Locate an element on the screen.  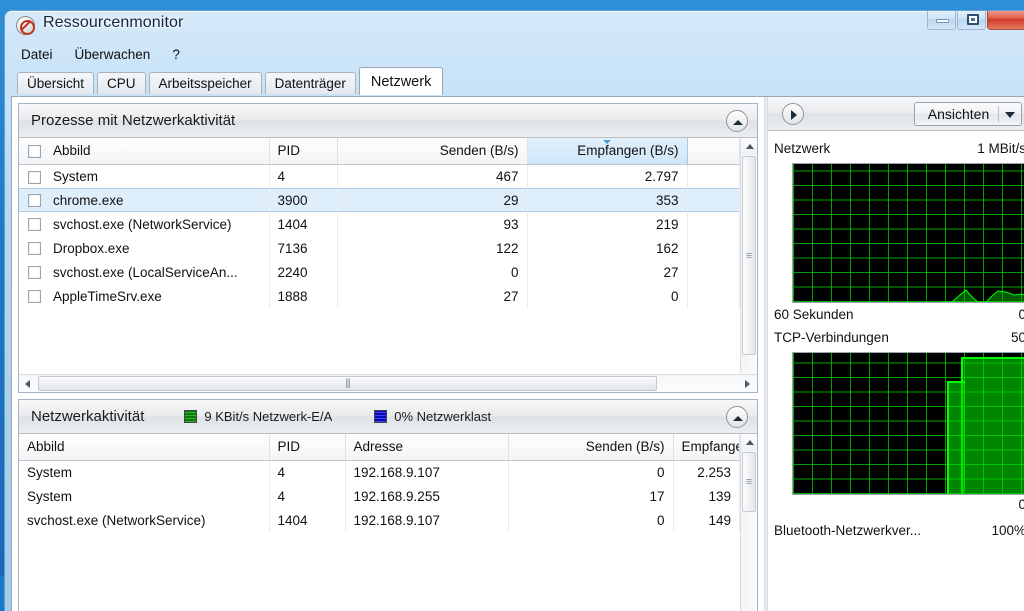
cell-senden: 29 is located at coordinates (432, 200).